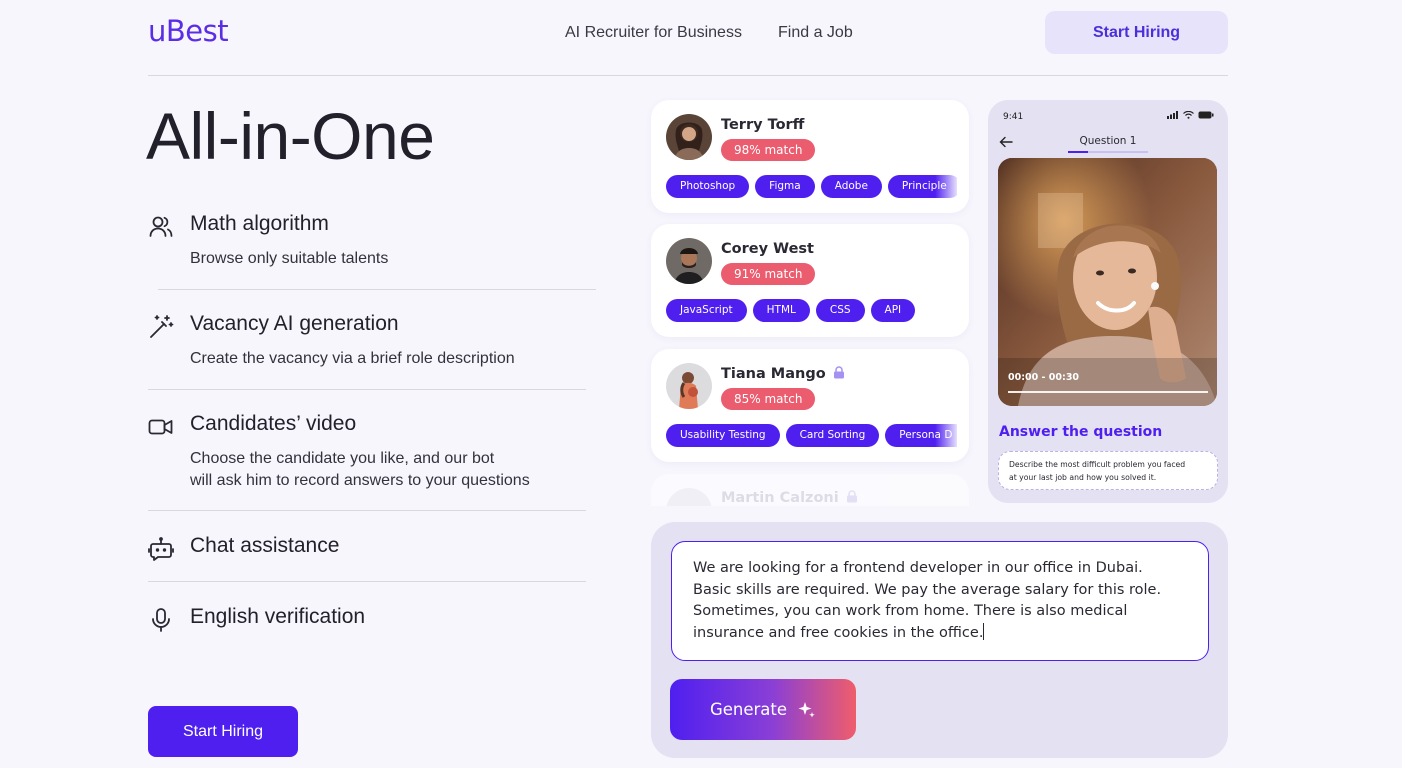  I want to click on feature-desc: Browse only suitable talents, so click(289, 258).